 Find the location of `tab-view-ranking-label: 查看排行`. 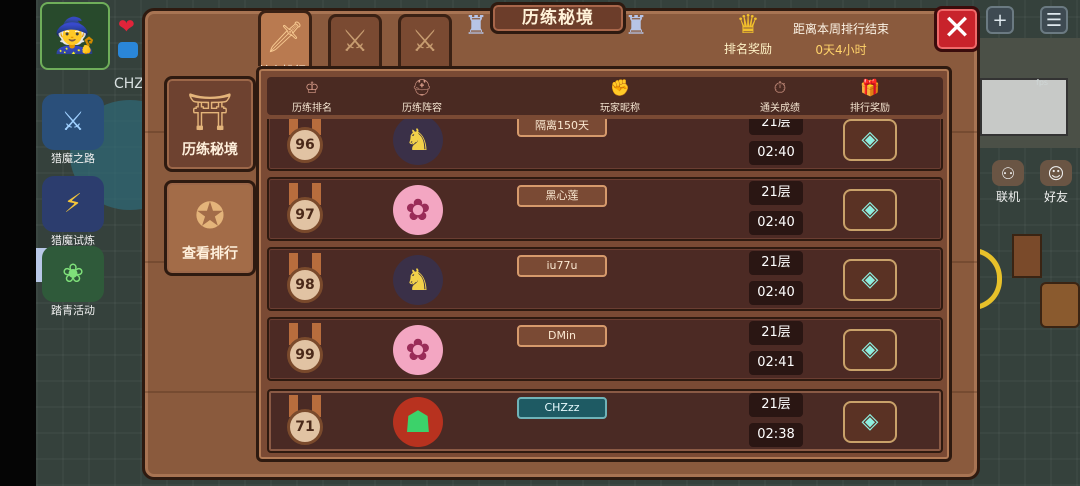

tab-view-ranking-label: 查看排行 is located at coordinates (210, 254).